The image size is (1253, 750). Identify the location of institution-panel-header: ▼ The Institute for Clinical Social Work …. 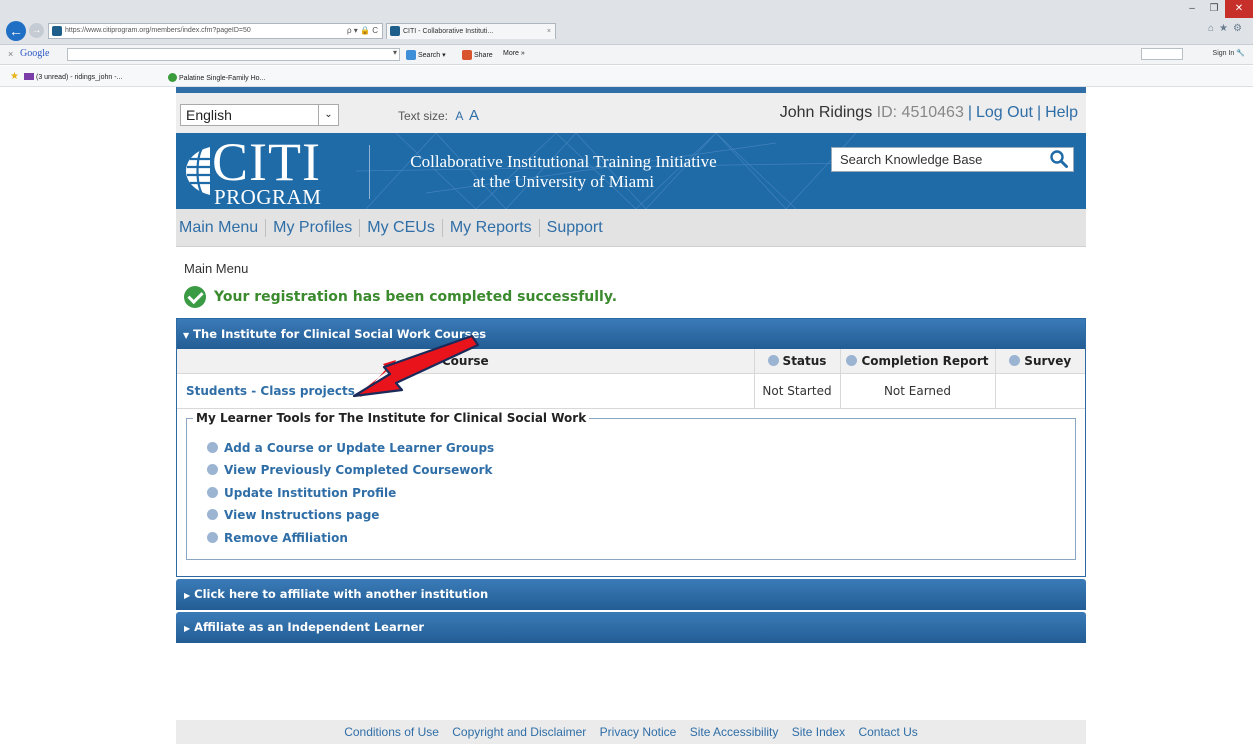
(631, 334).